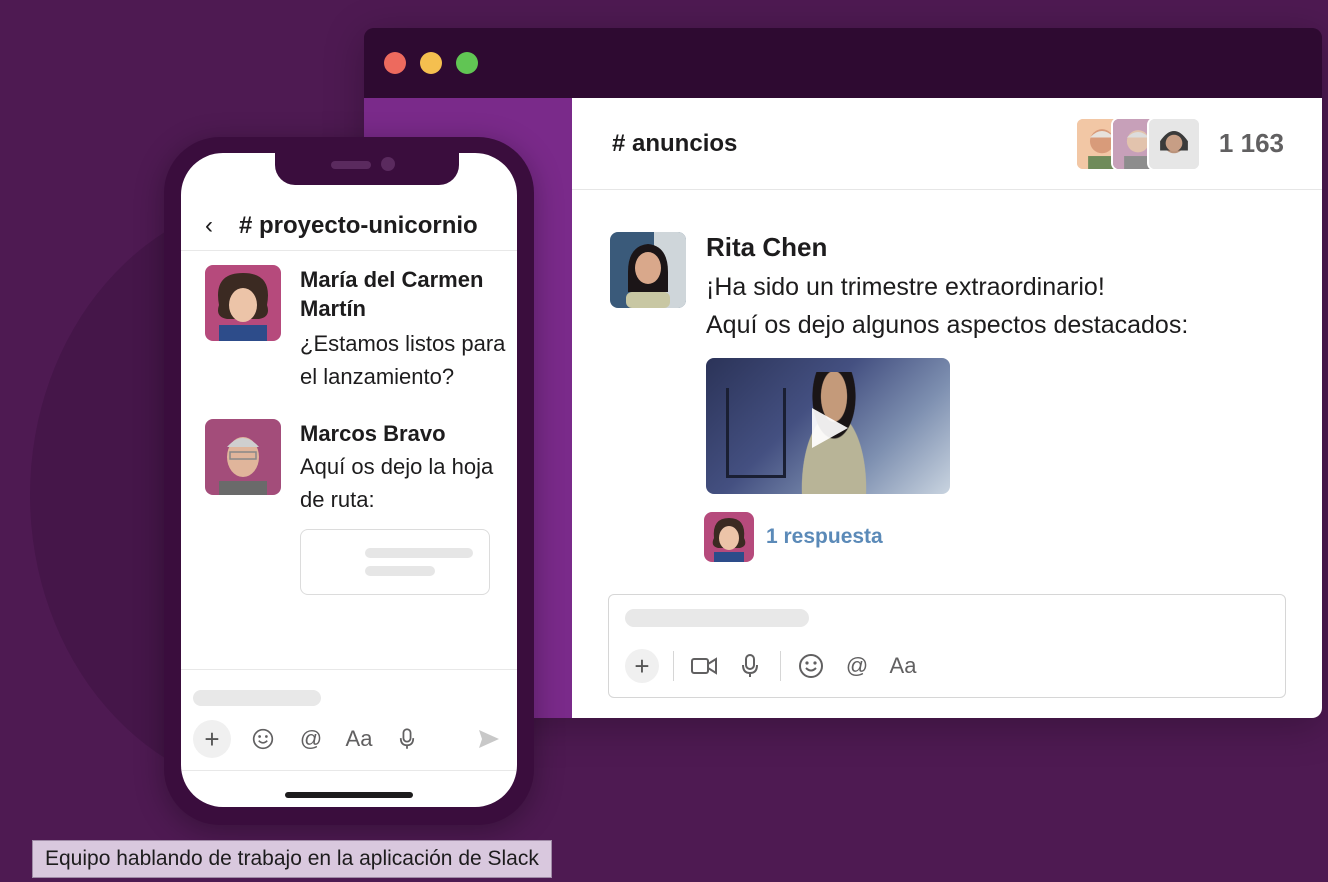 This screenshot has height=882, width=1328. What do you see at coordinates (1251, 143) in the screenshot?
I see `member-count: 1 163` at bounding box center [1251, 143].